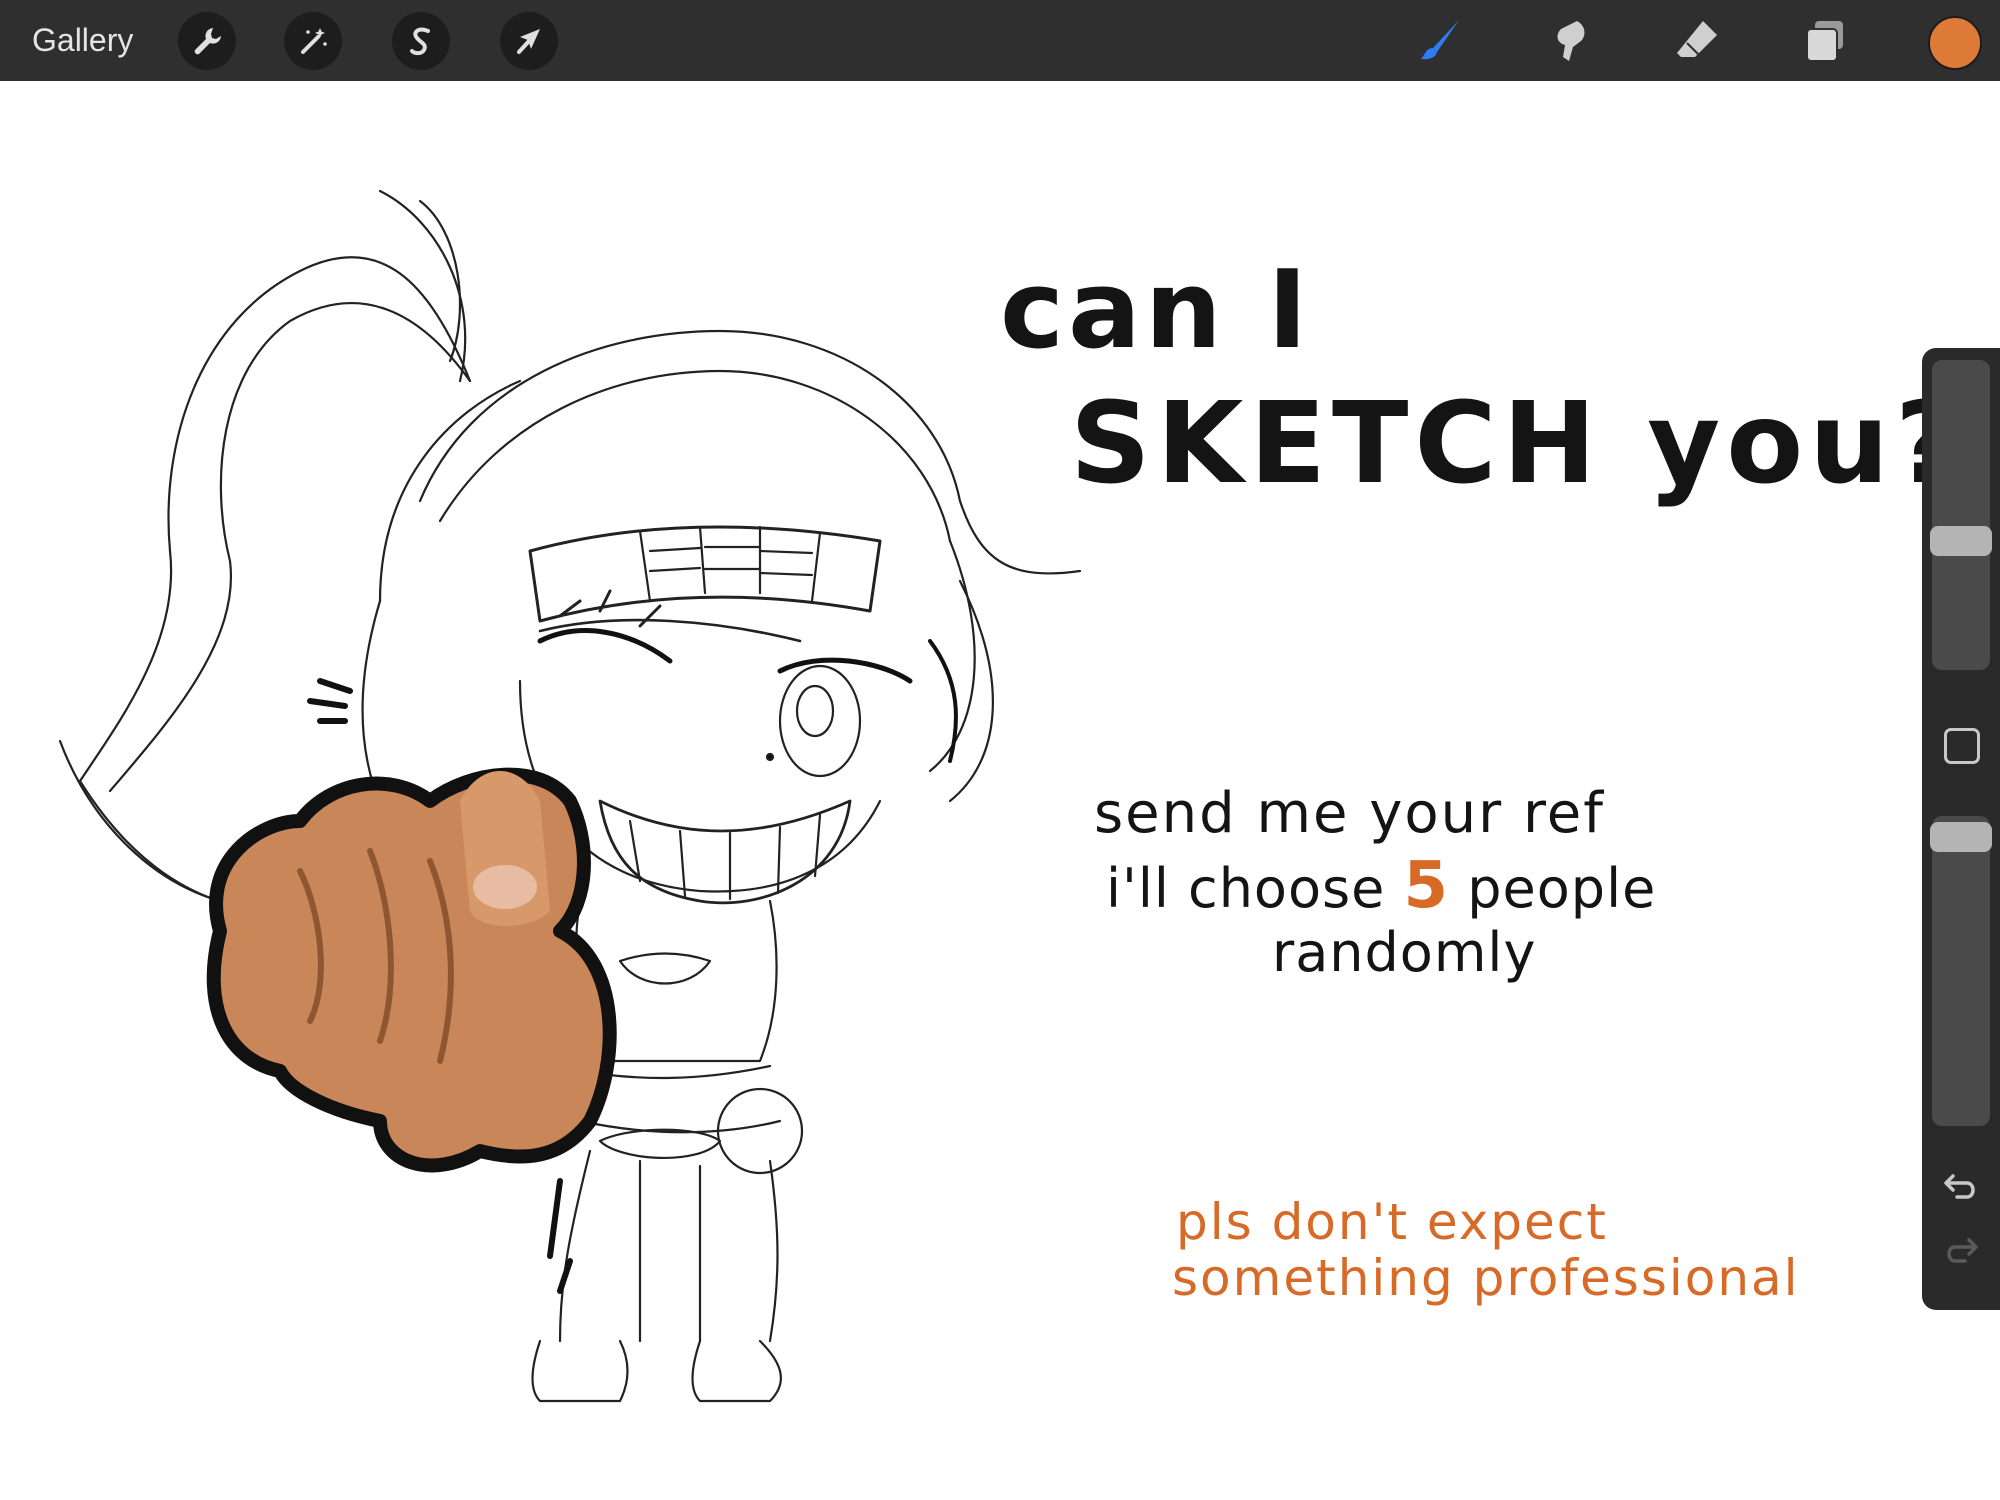 Image resolution: width=2000 pixels, height=1500 pixels. I want to click on disclaimer-line1: pls don't expect, so click(1392, 1222).